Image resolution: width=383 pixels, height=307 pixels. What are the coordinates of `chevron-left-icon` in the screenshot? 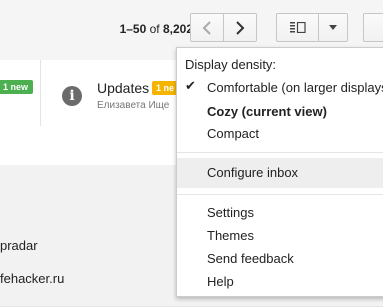 It's located at (206, 27).